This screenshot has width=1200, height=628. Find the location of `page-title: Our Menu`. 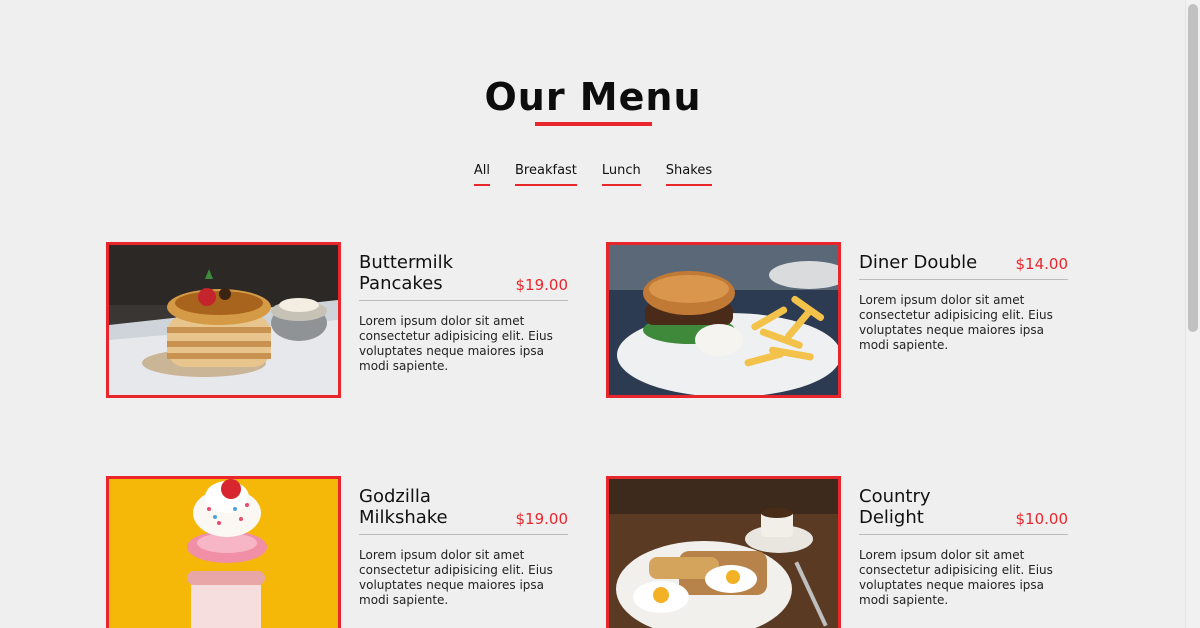

page-title: Our Menu is located at coordinates (593, 97).